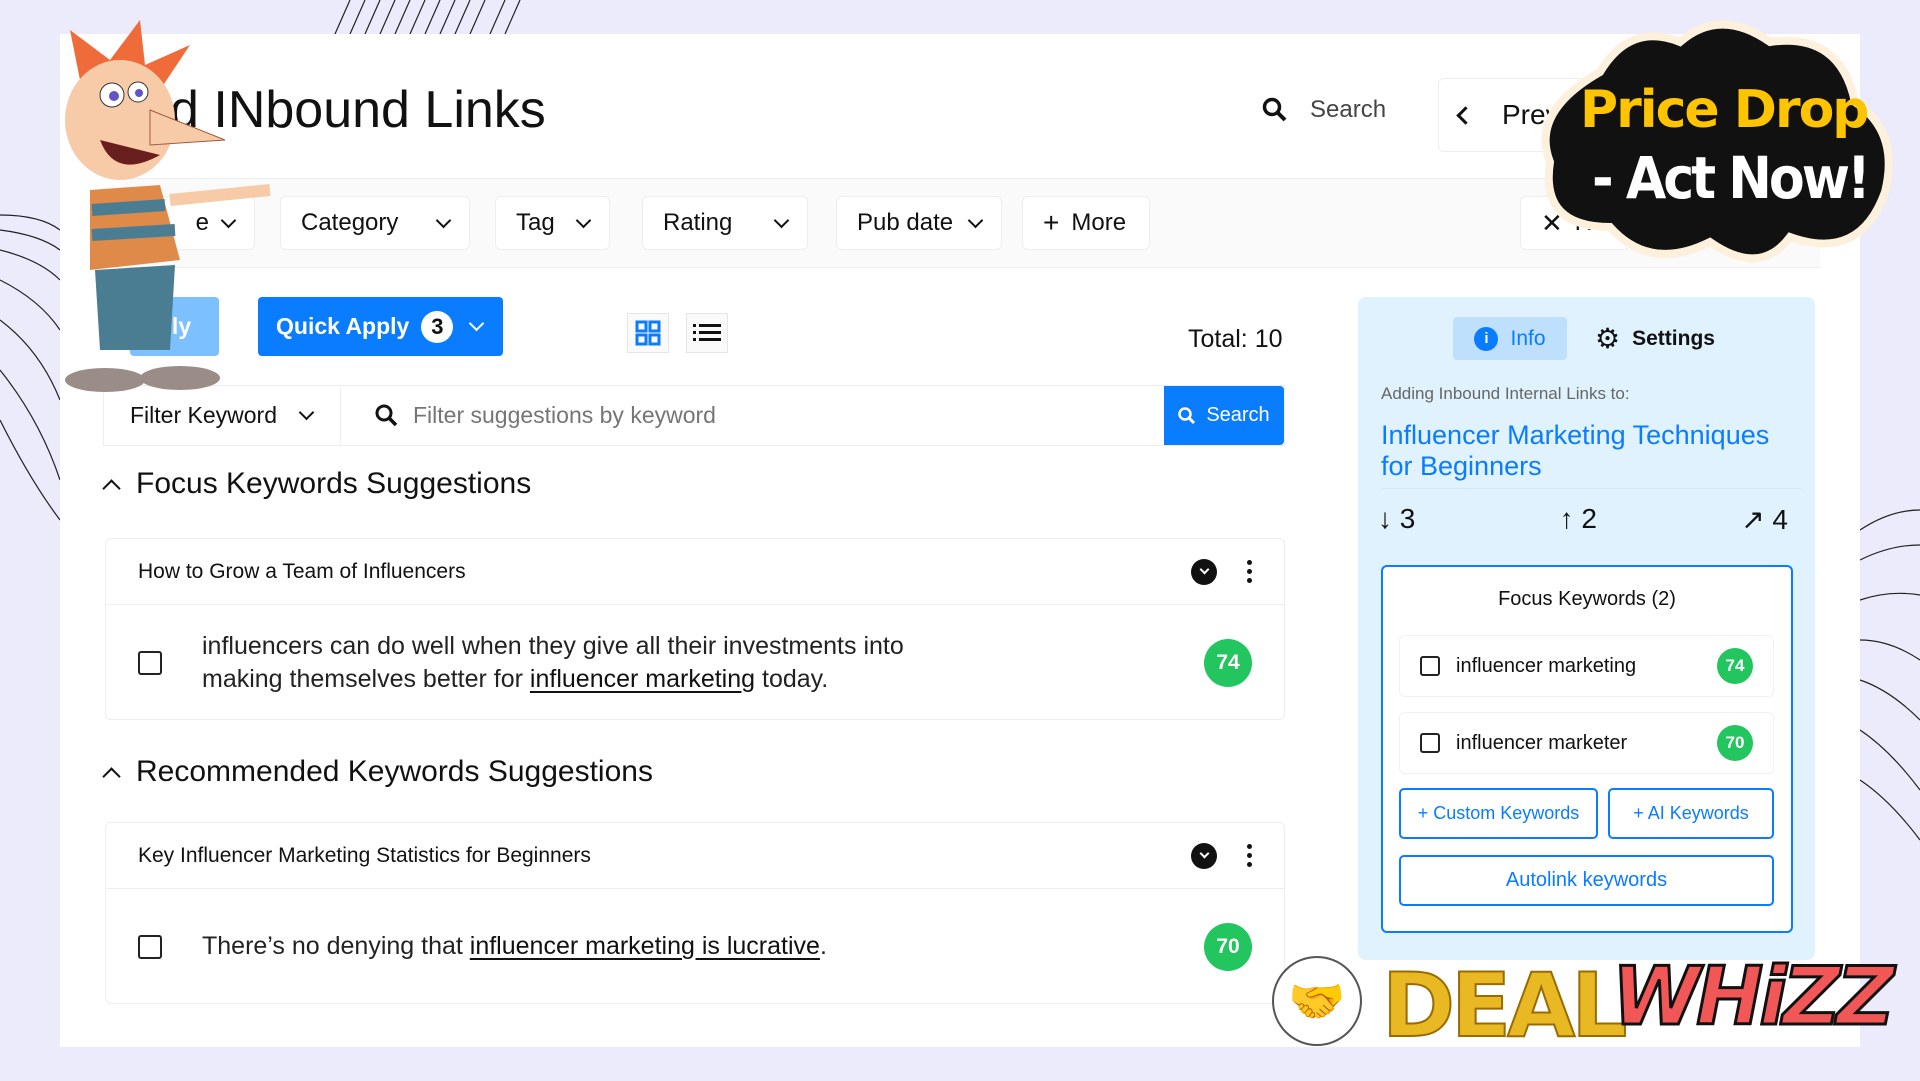 The width and height of the screenshot is (1920, 1081). What do you see at coordinates (1385, 518) in the screenshot?
I see `arrow-down-icon: ↓` at bounding box center [1385, 518].